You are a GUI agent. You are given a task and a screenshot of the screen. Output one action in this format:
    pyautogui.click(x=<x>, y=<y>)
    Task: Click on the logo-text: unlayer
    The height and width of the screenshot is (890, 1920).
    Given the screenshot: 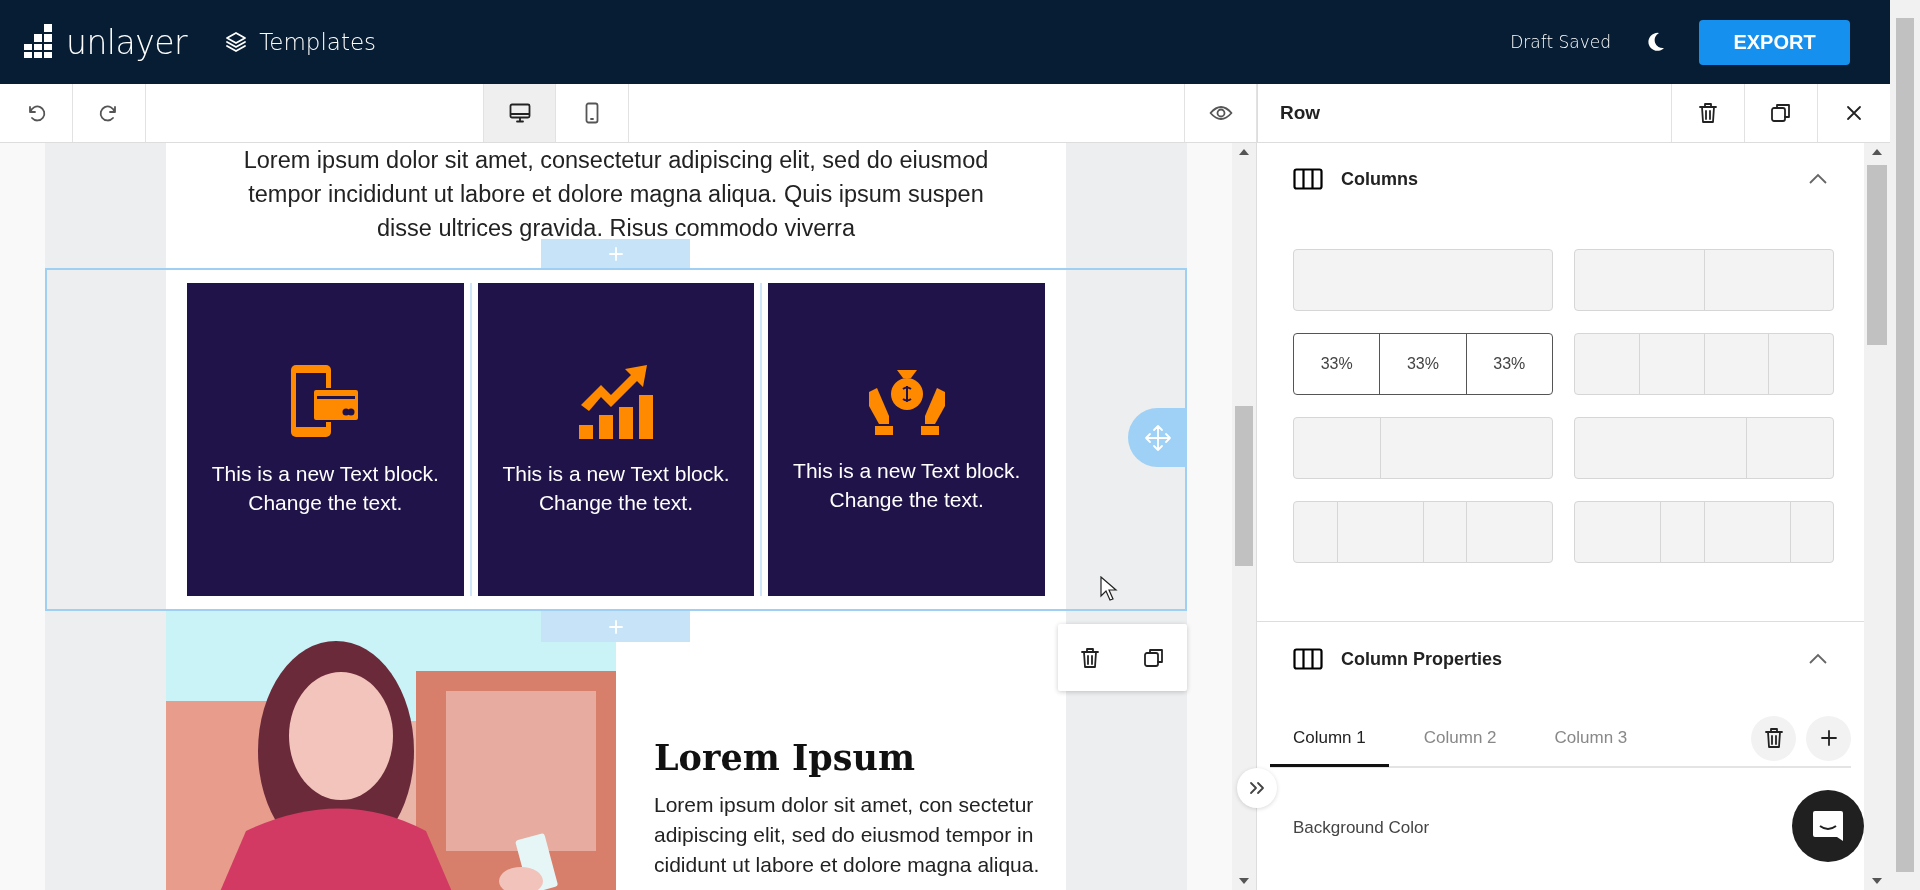 What is the action you would take?
    pyautogui.click(x=127, y=42)
    